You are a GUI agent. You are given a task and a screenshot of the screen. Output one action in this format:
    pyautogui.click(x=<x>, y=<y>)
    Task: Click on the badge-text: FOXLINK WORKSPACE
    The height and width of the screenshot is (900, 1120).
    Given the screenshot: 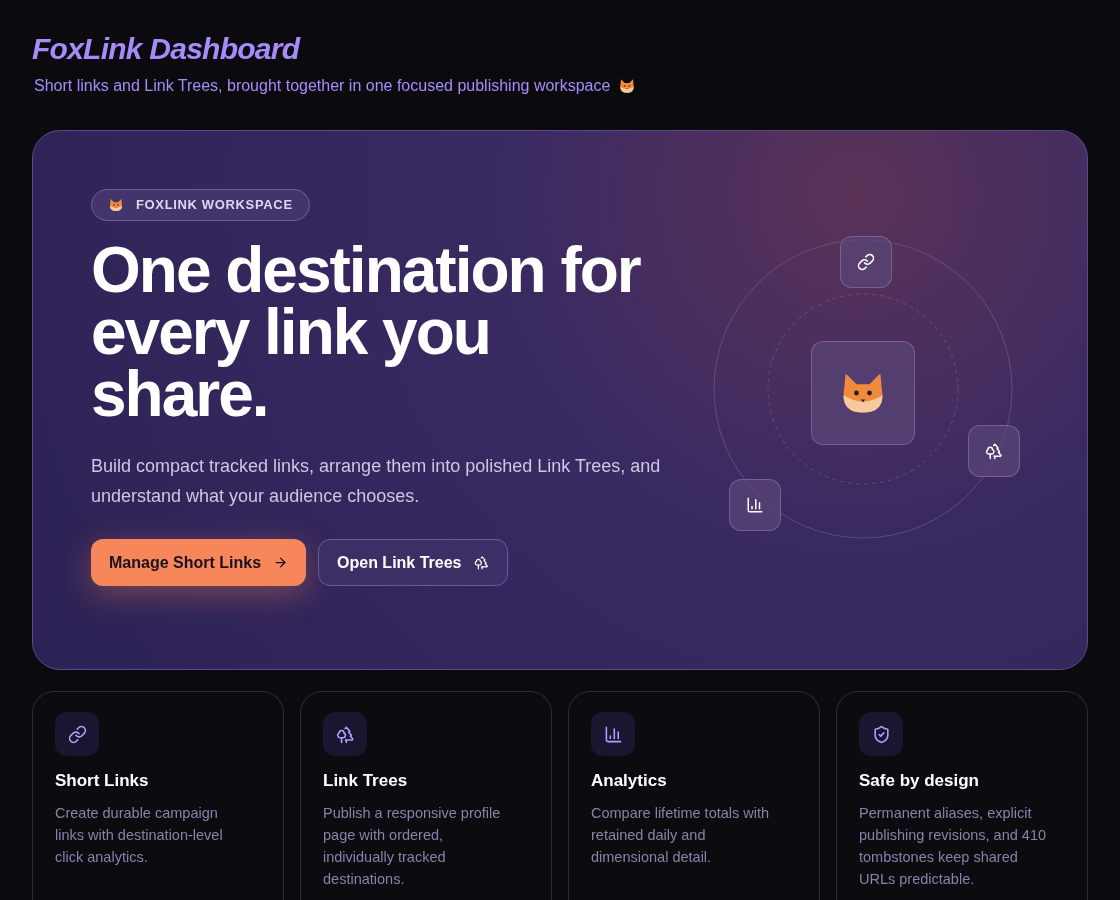 What is the action you would take?
    pyautogui.click(x=214, y=205)
    